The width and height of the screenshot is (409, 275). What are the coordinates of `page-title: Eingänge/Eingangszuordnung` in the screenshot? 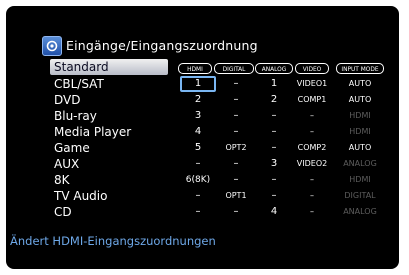 It's located at (162, 45).